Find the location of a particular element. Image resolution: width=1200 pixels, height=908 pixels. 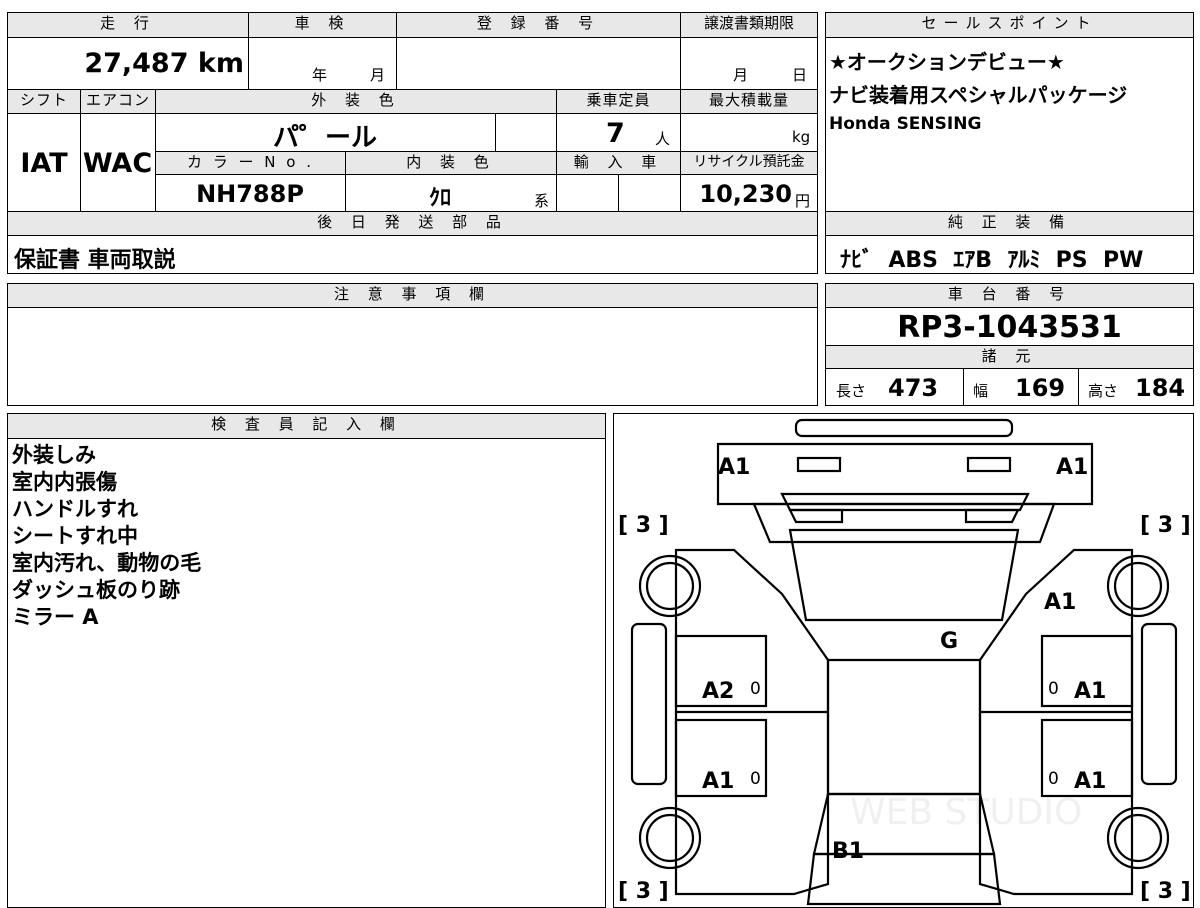

recycle-fee-value: 10,230 is located at coordinates (745, 194).